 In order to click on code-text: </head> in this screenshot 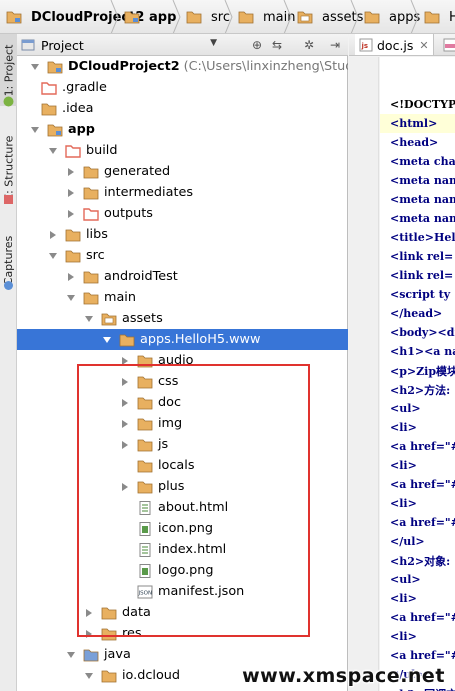, I will do `click(416, 313)`.